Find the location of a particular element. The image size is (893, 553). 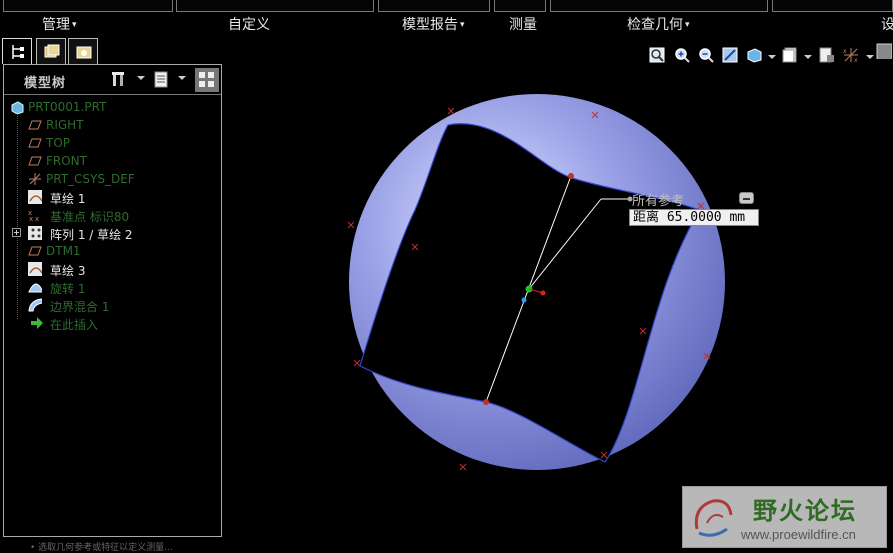

watermark: 野火论坛 www.proewildfire.cn is located at coordinates (784, 517).